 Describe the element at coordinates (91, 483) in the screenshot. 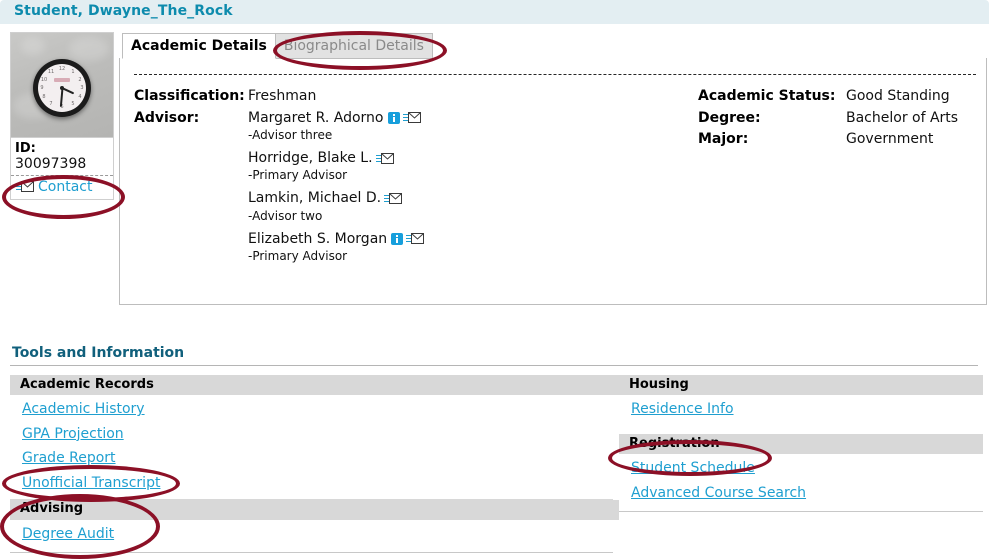

I see `link-unofficial-transcript: Unofficial Transcript` at that location.